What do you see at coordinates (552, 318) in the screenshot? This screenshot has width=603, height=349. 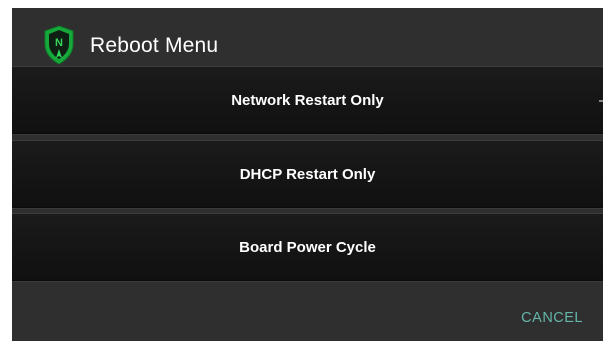 I see `cancel-button: CANCEL` at bounding box center [552, 318].